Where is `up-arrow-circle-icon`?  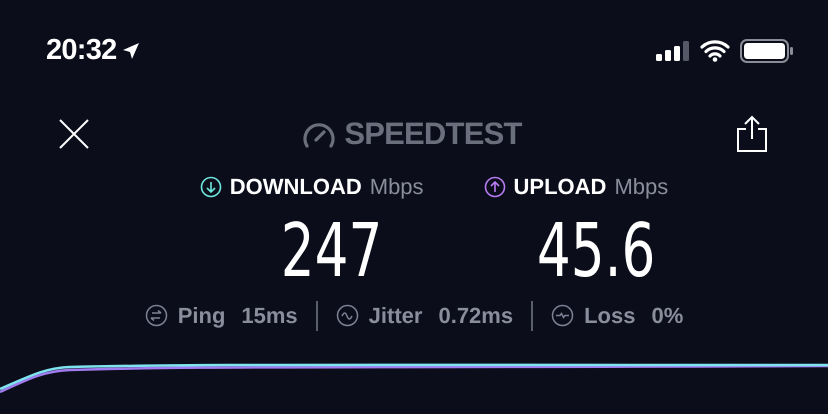
up-arrow-circle-icon is located at coordinates (495, 187).